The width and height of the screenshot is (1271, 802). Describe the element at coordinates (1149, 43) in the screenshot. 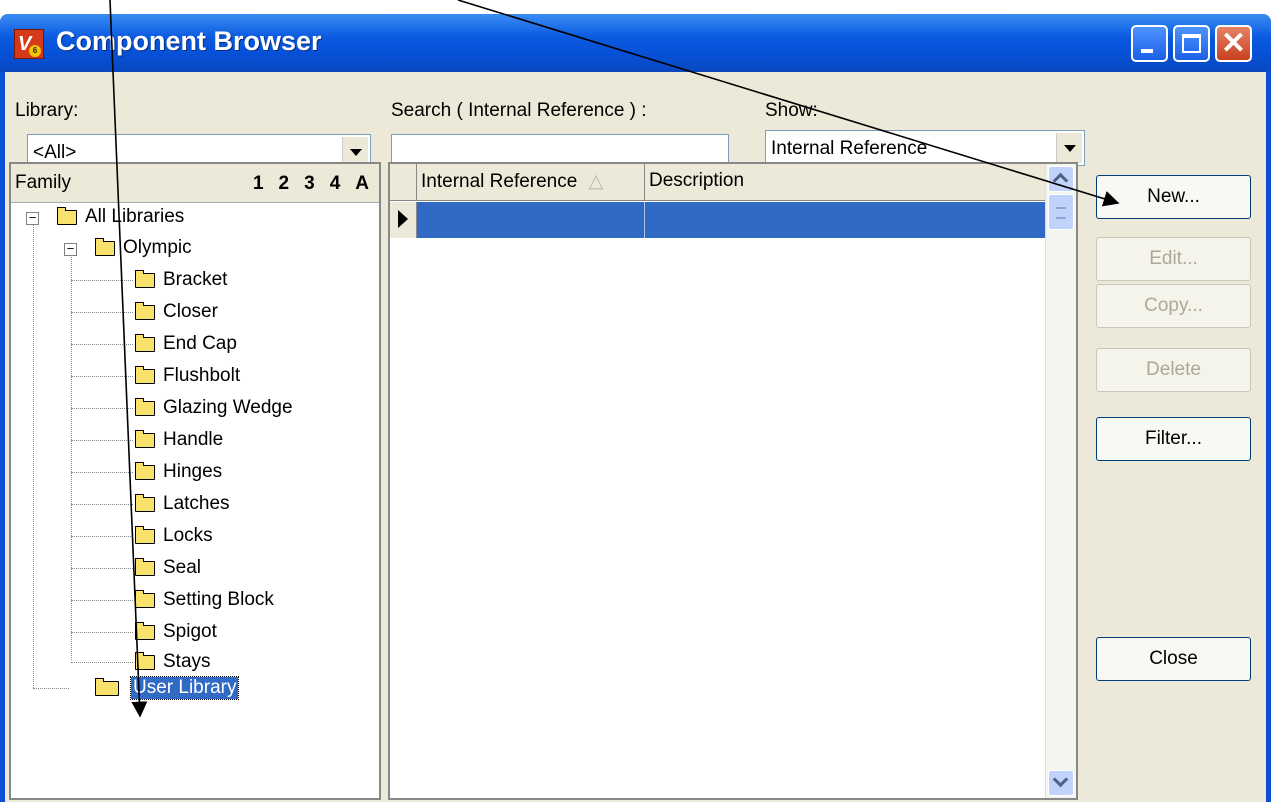

I see `minimize-button` at that location.